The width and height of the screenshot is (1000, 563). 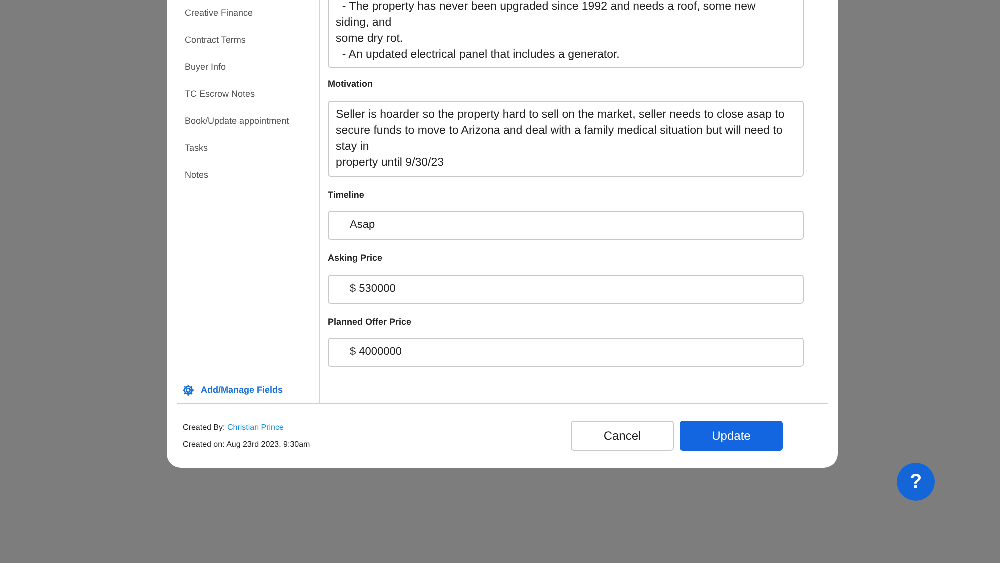 What do you see at coordinates (622, 436) in the screenshot?
I see `cancel-button: Cancel` at bounding box center [622, 436].